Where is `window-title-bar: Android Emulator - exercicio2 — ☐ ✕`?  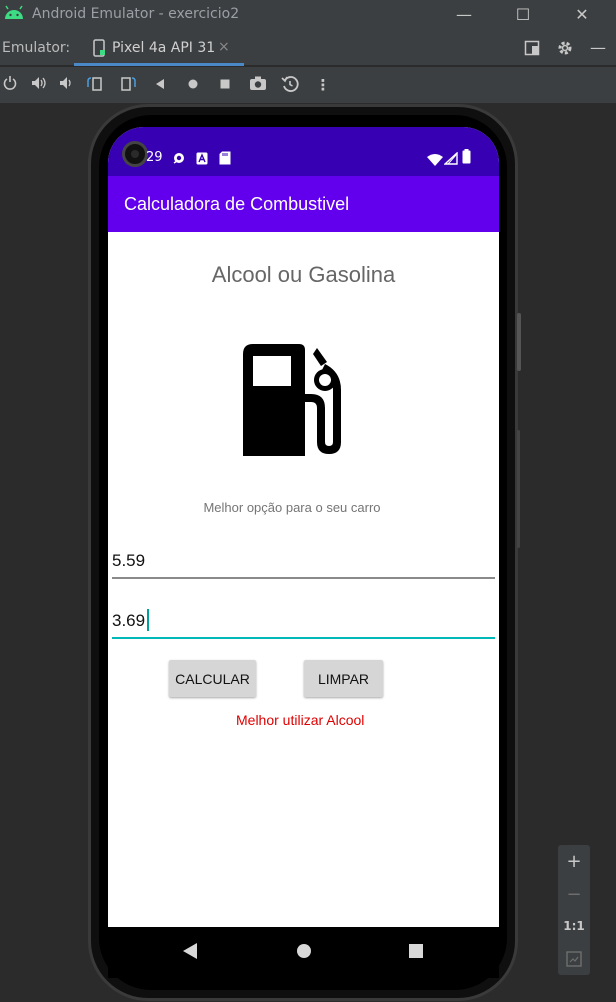
window-title-bar: Android Emulator - exercicio2 — ☐ ✕ is located at coordinates (308, 15).